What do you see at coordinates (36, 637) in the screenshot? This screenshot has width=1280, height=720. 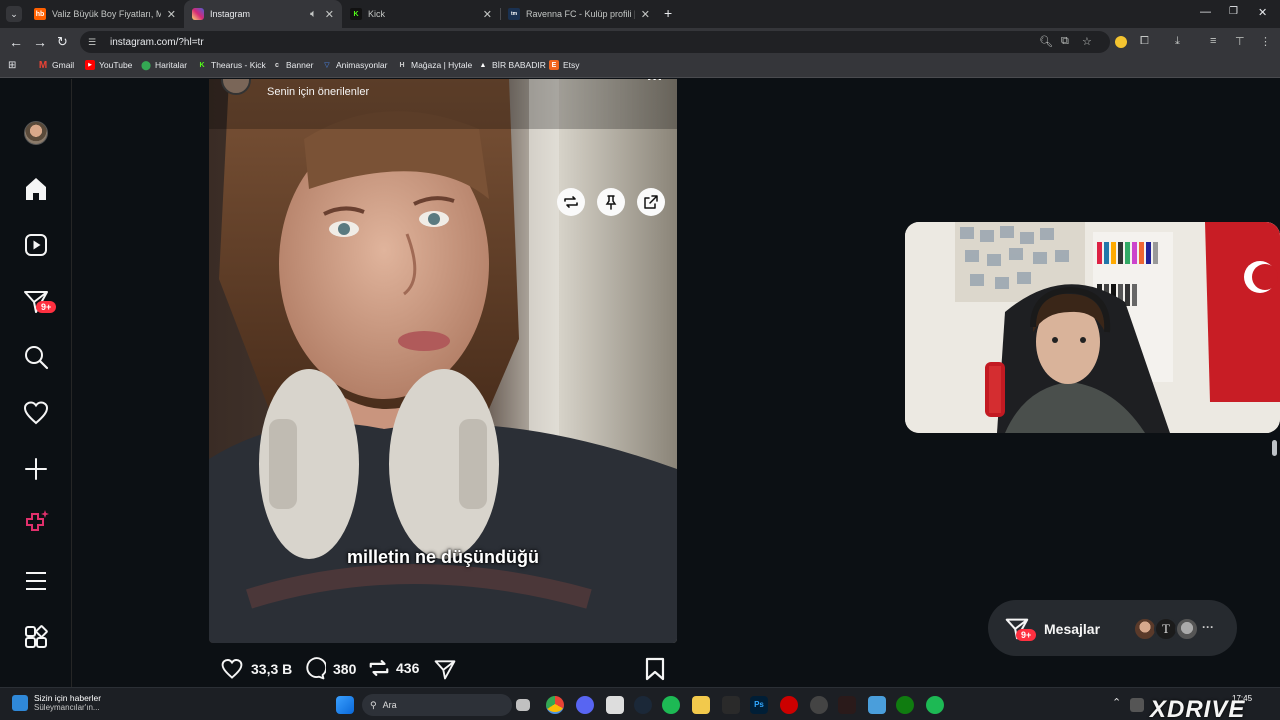 I see `also-from-meta-icon` at bounding box center [36, 637].